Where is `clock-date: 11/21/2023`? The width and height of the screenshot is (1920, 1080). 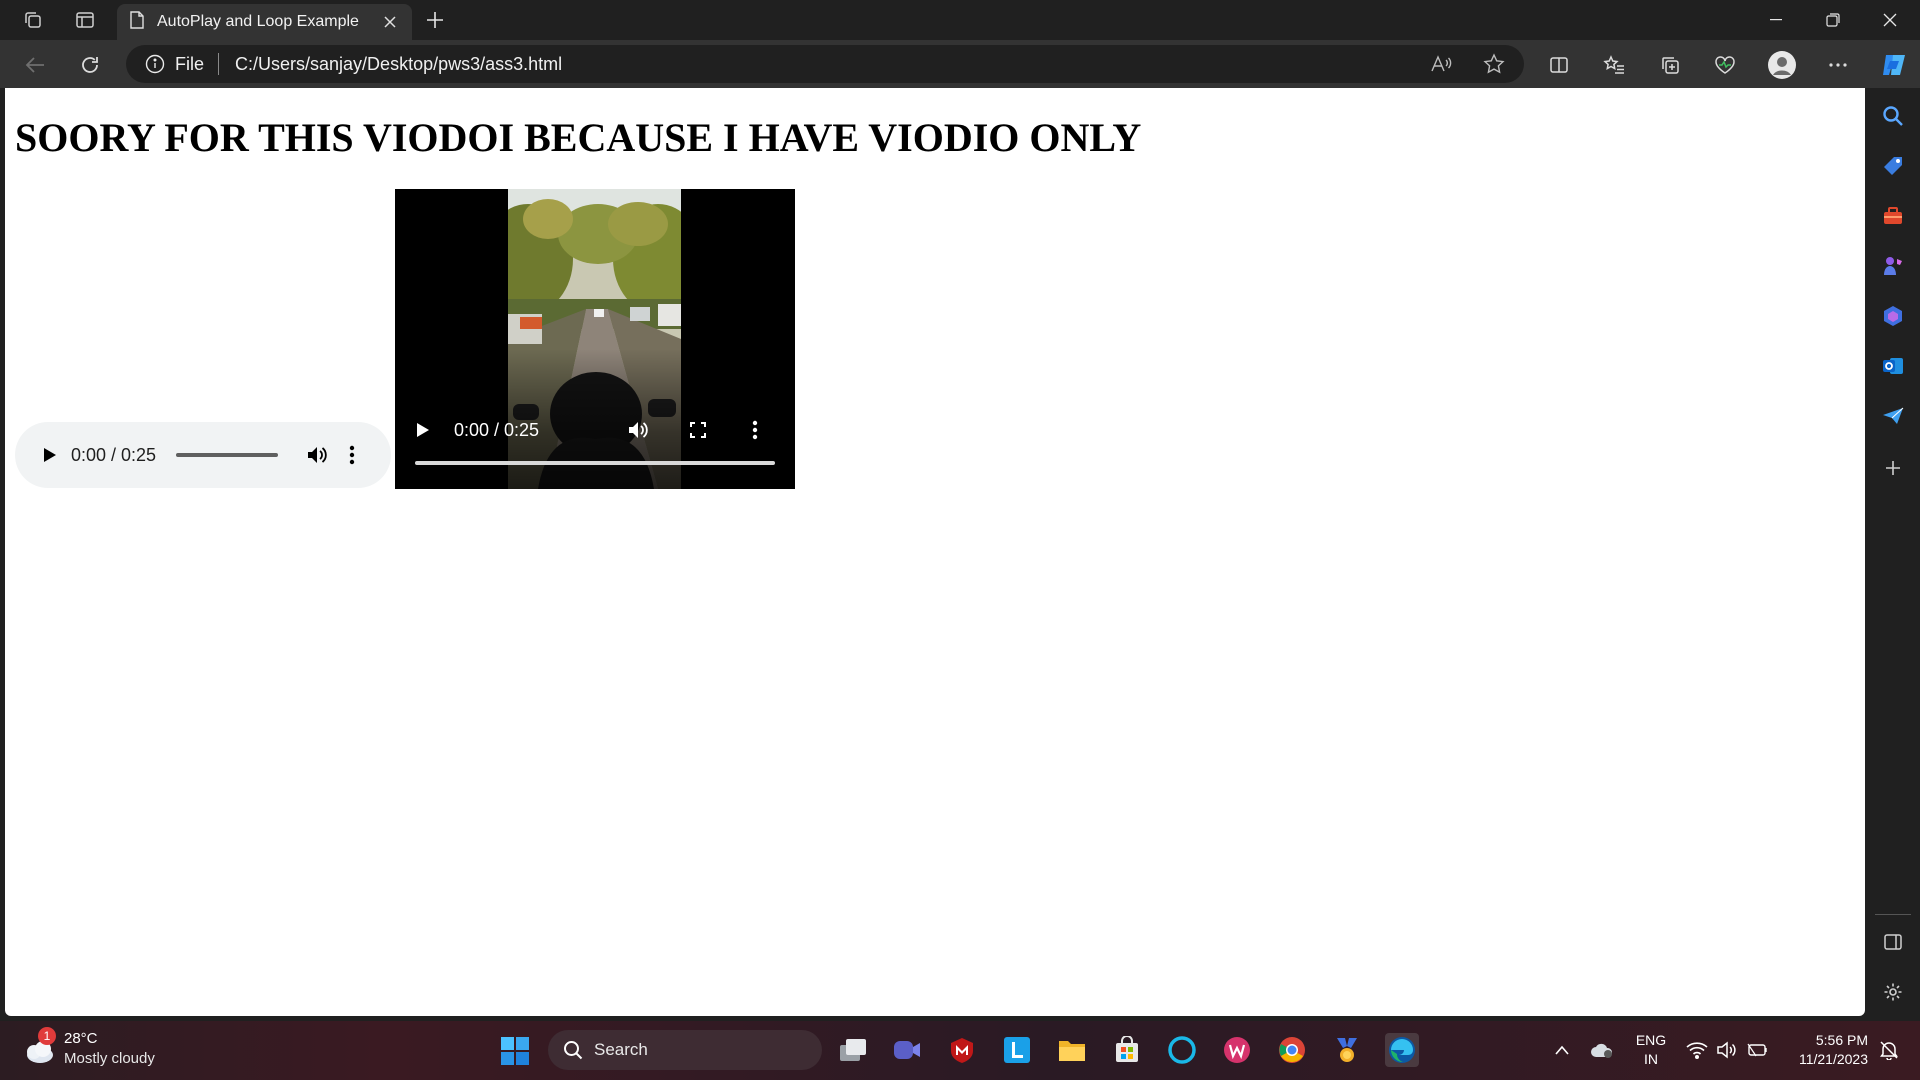
clock-date: 11/21/2023 is located at coordinates (1833, 1059).